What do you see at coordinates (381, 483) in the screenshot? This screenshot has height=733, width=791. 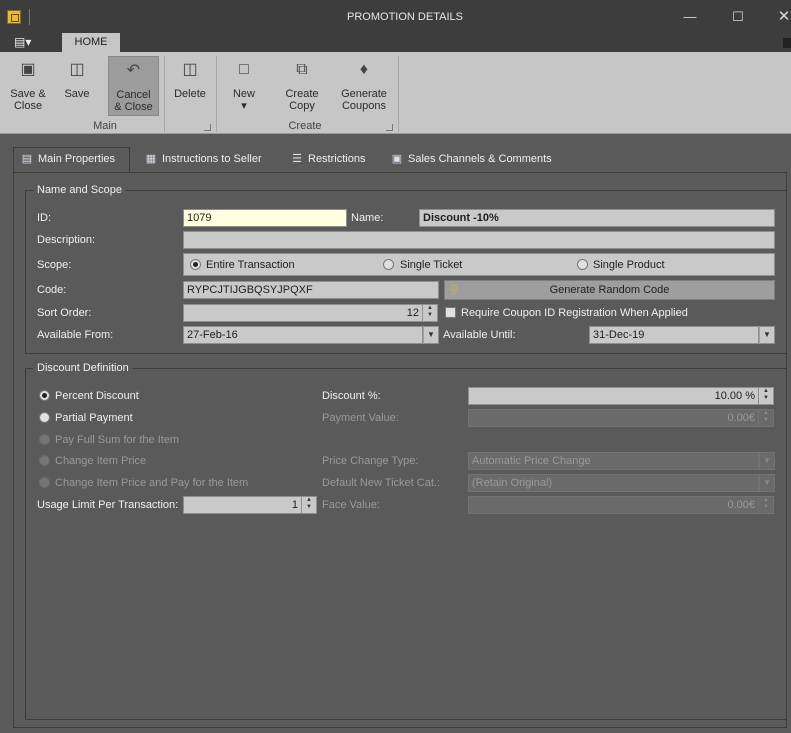 I see `default-ticket-cat-label: Default New Ticket Cat.:` at bounding box center [381, 483].